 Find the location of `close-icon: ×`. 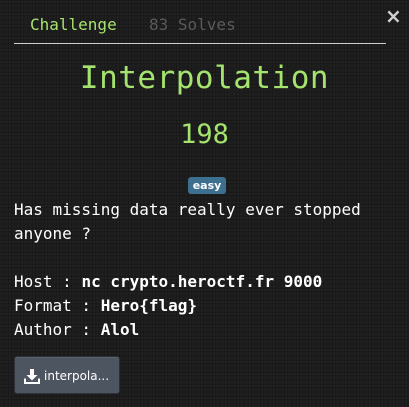

close-icon: × is located at coordinates (393, 16).